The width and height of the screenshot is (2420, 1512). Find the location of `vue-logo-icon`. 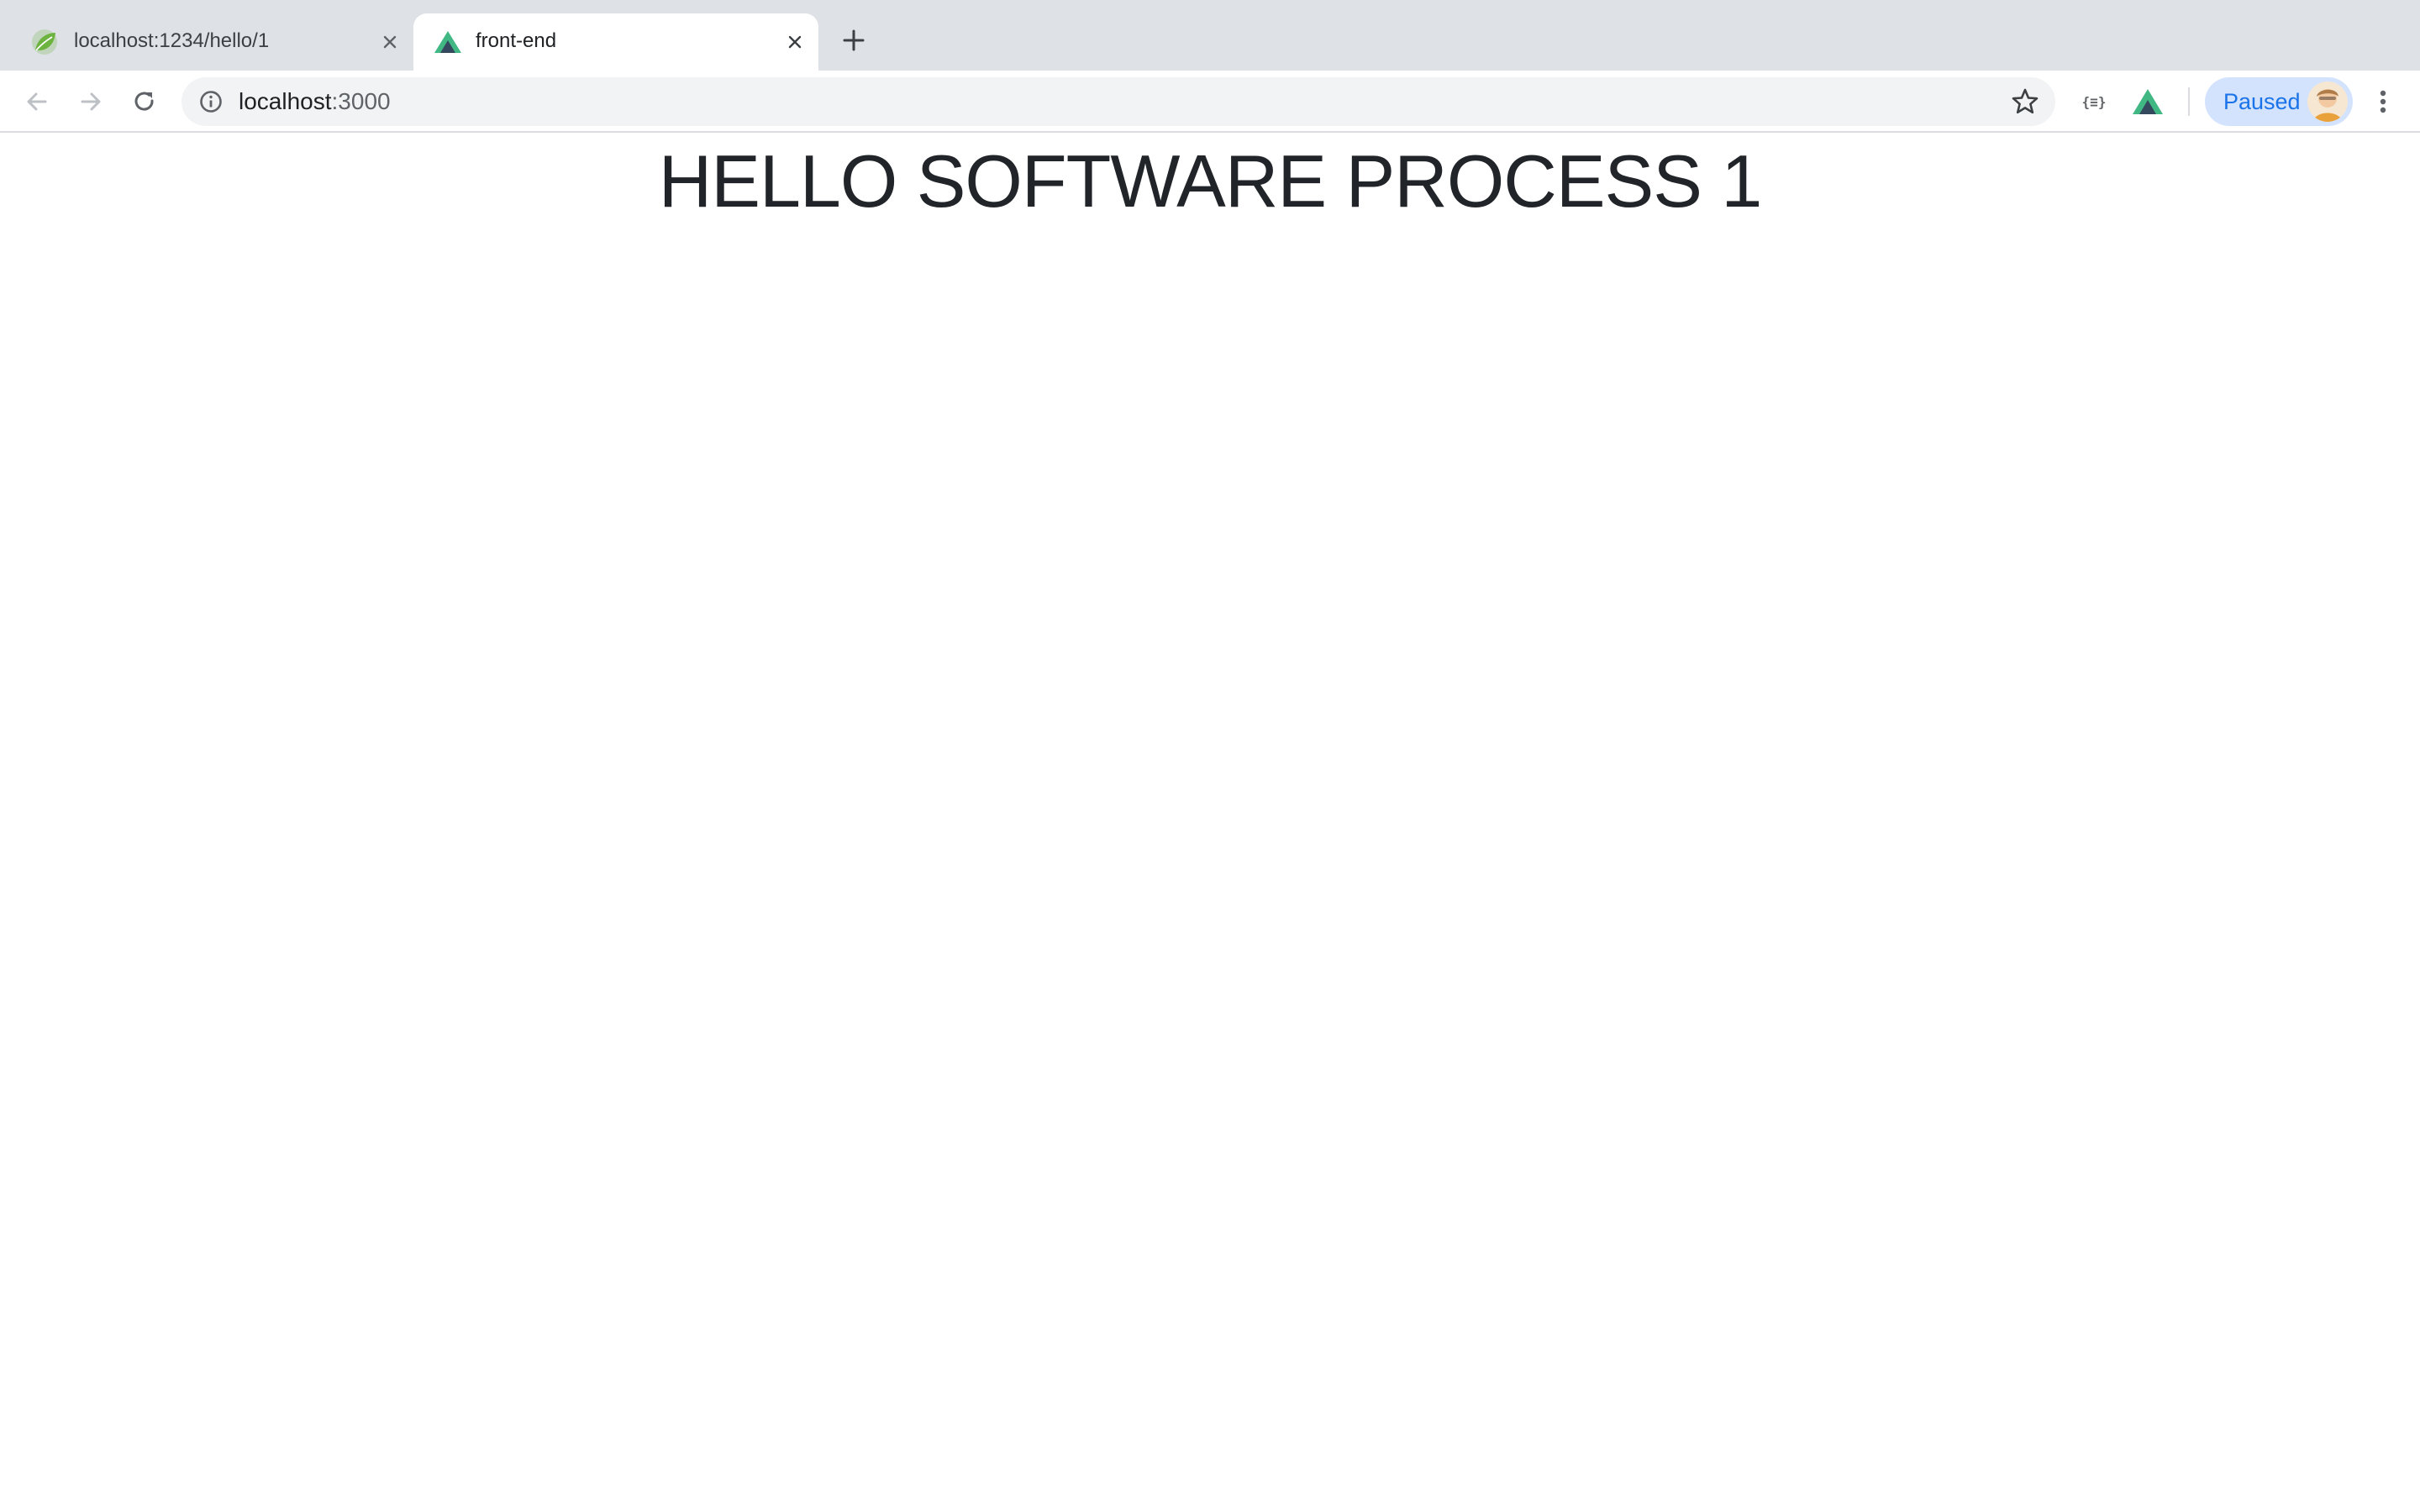

vue-logo-icon is located at coordinates (448, 42).